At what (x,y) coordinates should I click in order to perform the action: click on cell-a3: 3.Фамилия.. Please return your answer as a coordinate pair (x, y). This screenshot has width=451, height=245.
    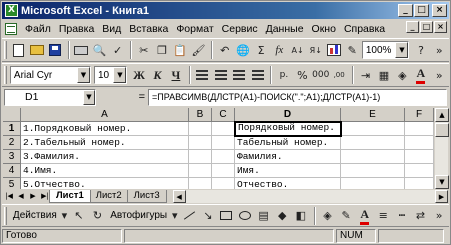
    Looking at the image, I should click on (105, 157).